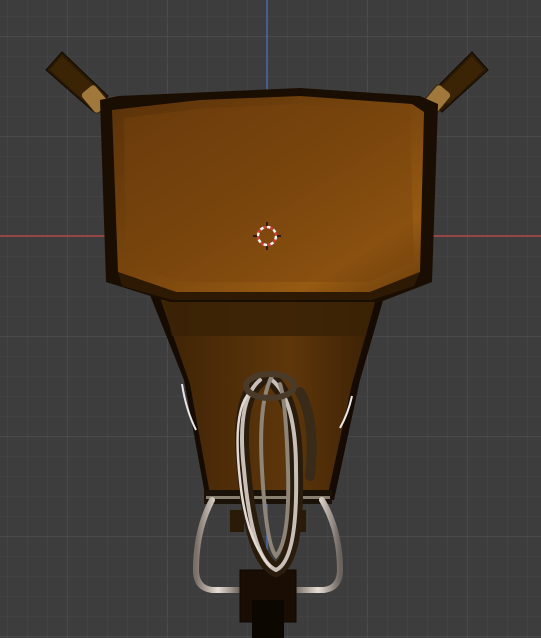 The height and width of the screenshot is (638, 541). What do you see at coordinates (237, 521) in the screenshot?
I see `left-clamp` at bounding box center [237, 521].